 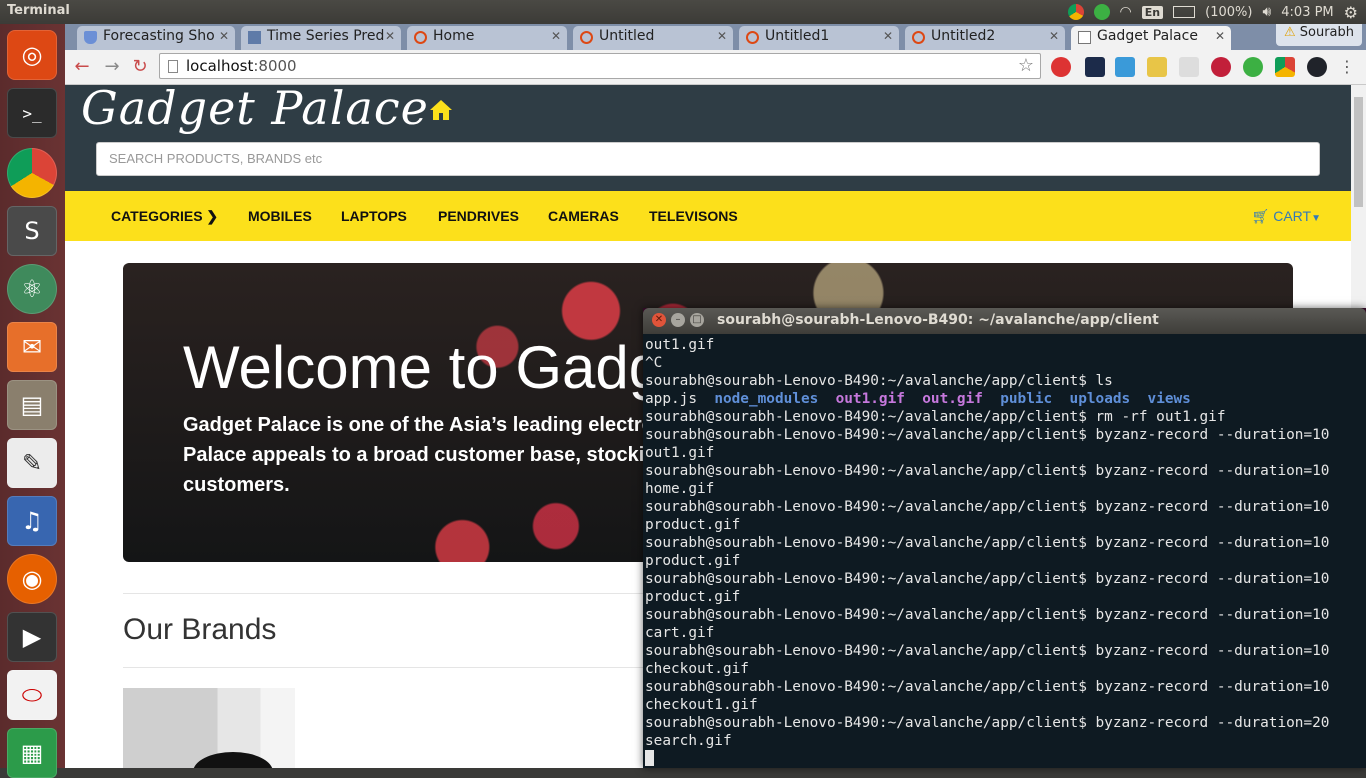 What do you see at coordinates (1151, 38) in the screenshot?
I see `tab-gadget-palace: Gadget Palace ✕` at bounding box center [1151, 38].